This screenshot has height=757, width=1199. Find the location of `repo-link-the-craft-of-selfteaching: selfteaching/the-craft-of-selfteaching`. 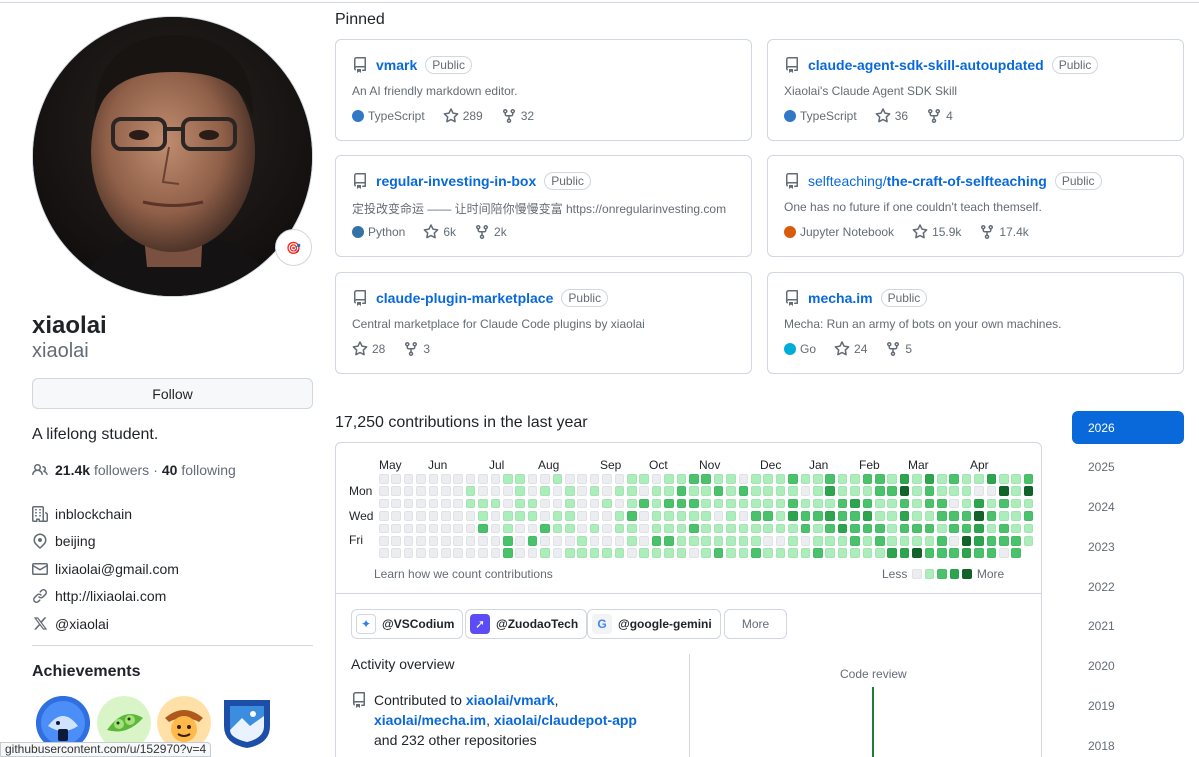

repo-link-the-craft-of-selfteaching: selfteaching/the-craft-of-selfteaching is located at coordinates (927, 181).